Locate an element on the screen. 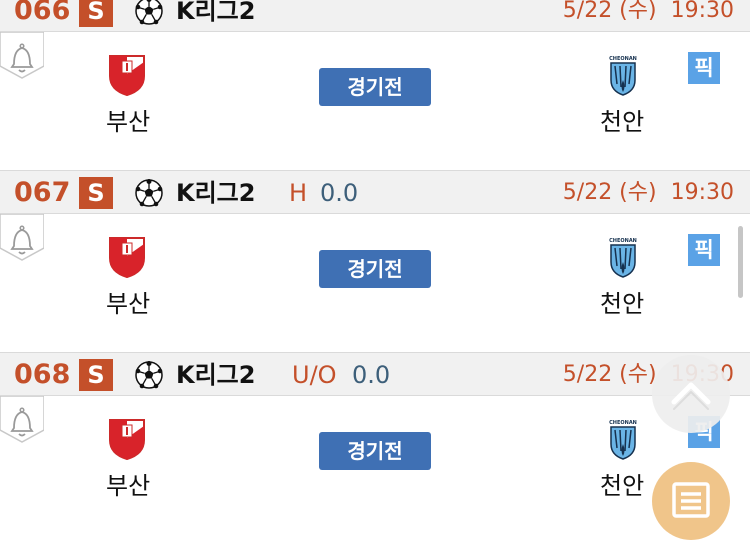  chevron-up-icon is located at coordinates (691, 394).